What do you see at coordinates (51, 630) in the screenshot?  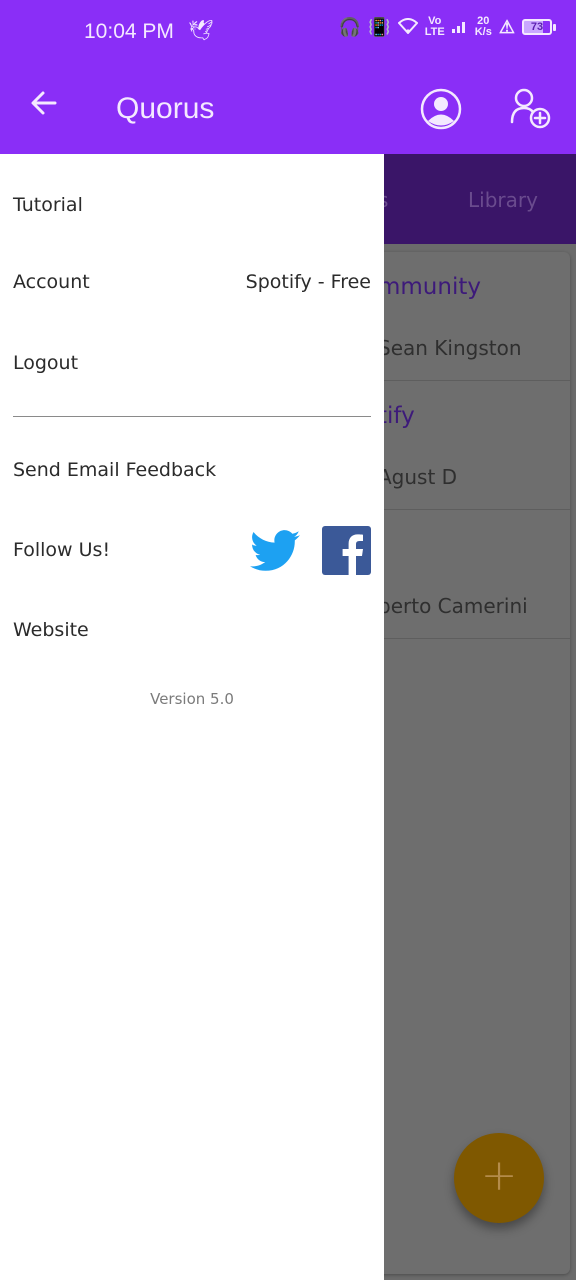 I see `drawer-item-label: Website` at bounding box center [51, 630].